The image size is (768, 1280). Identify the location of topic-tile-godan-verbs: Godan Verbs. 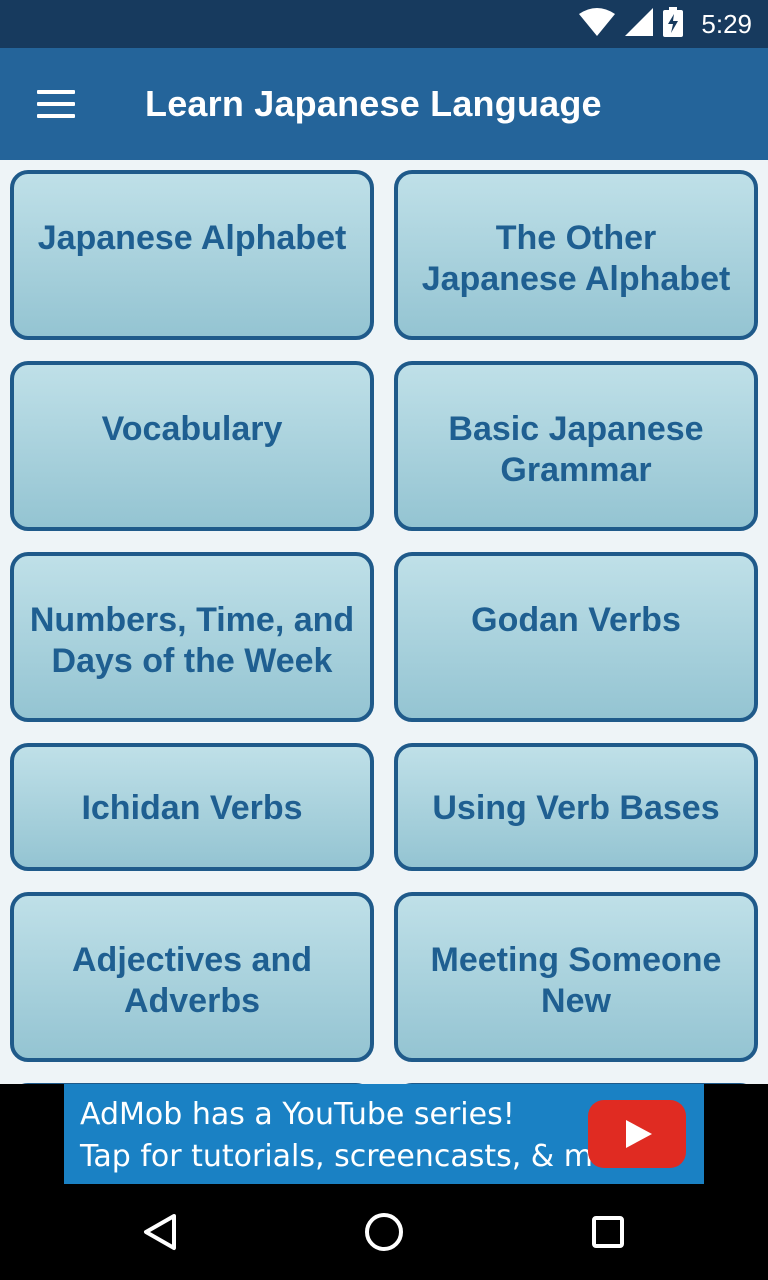
(576, 637).